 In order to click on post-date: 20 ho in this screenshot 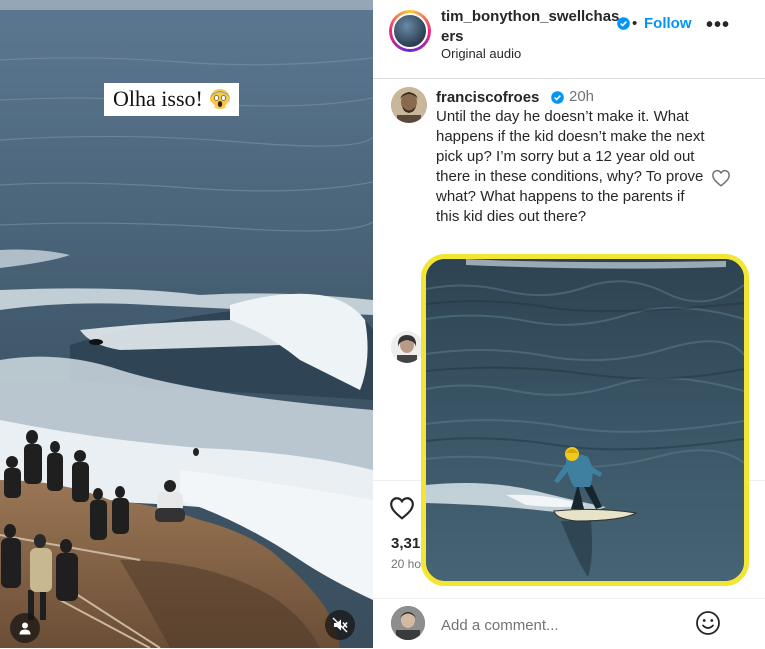, I will do `click(406, 564)`.